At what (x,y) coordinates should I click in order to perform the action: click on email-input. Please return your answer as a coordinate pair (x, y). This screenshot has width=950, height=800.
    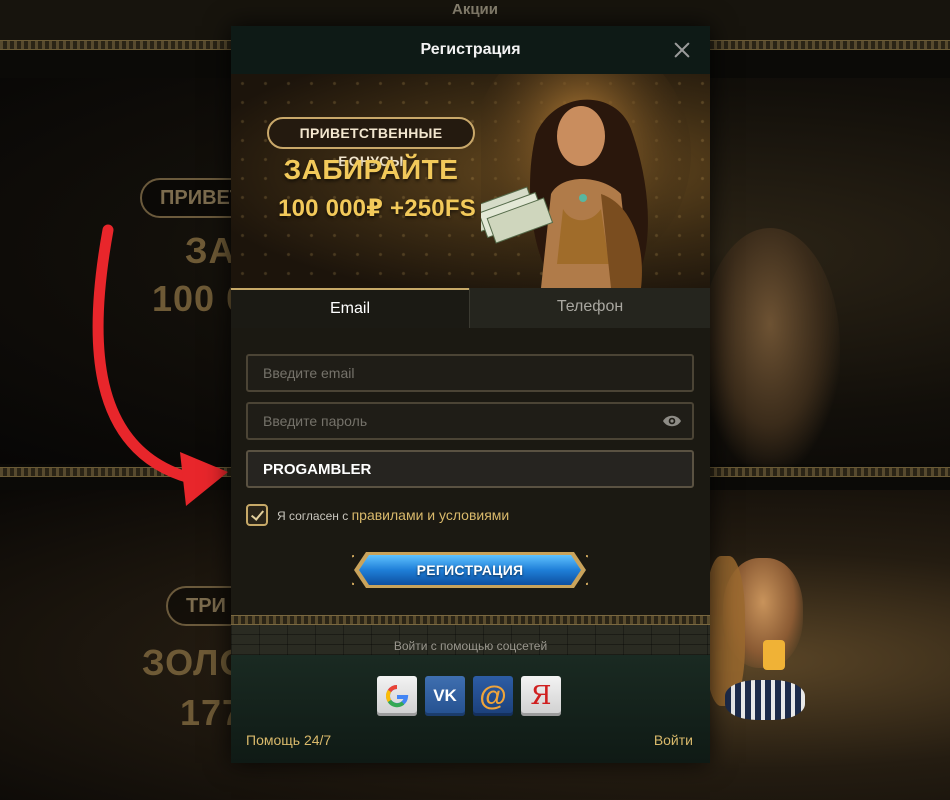
    Looking at the image, I should click on (470, 373).